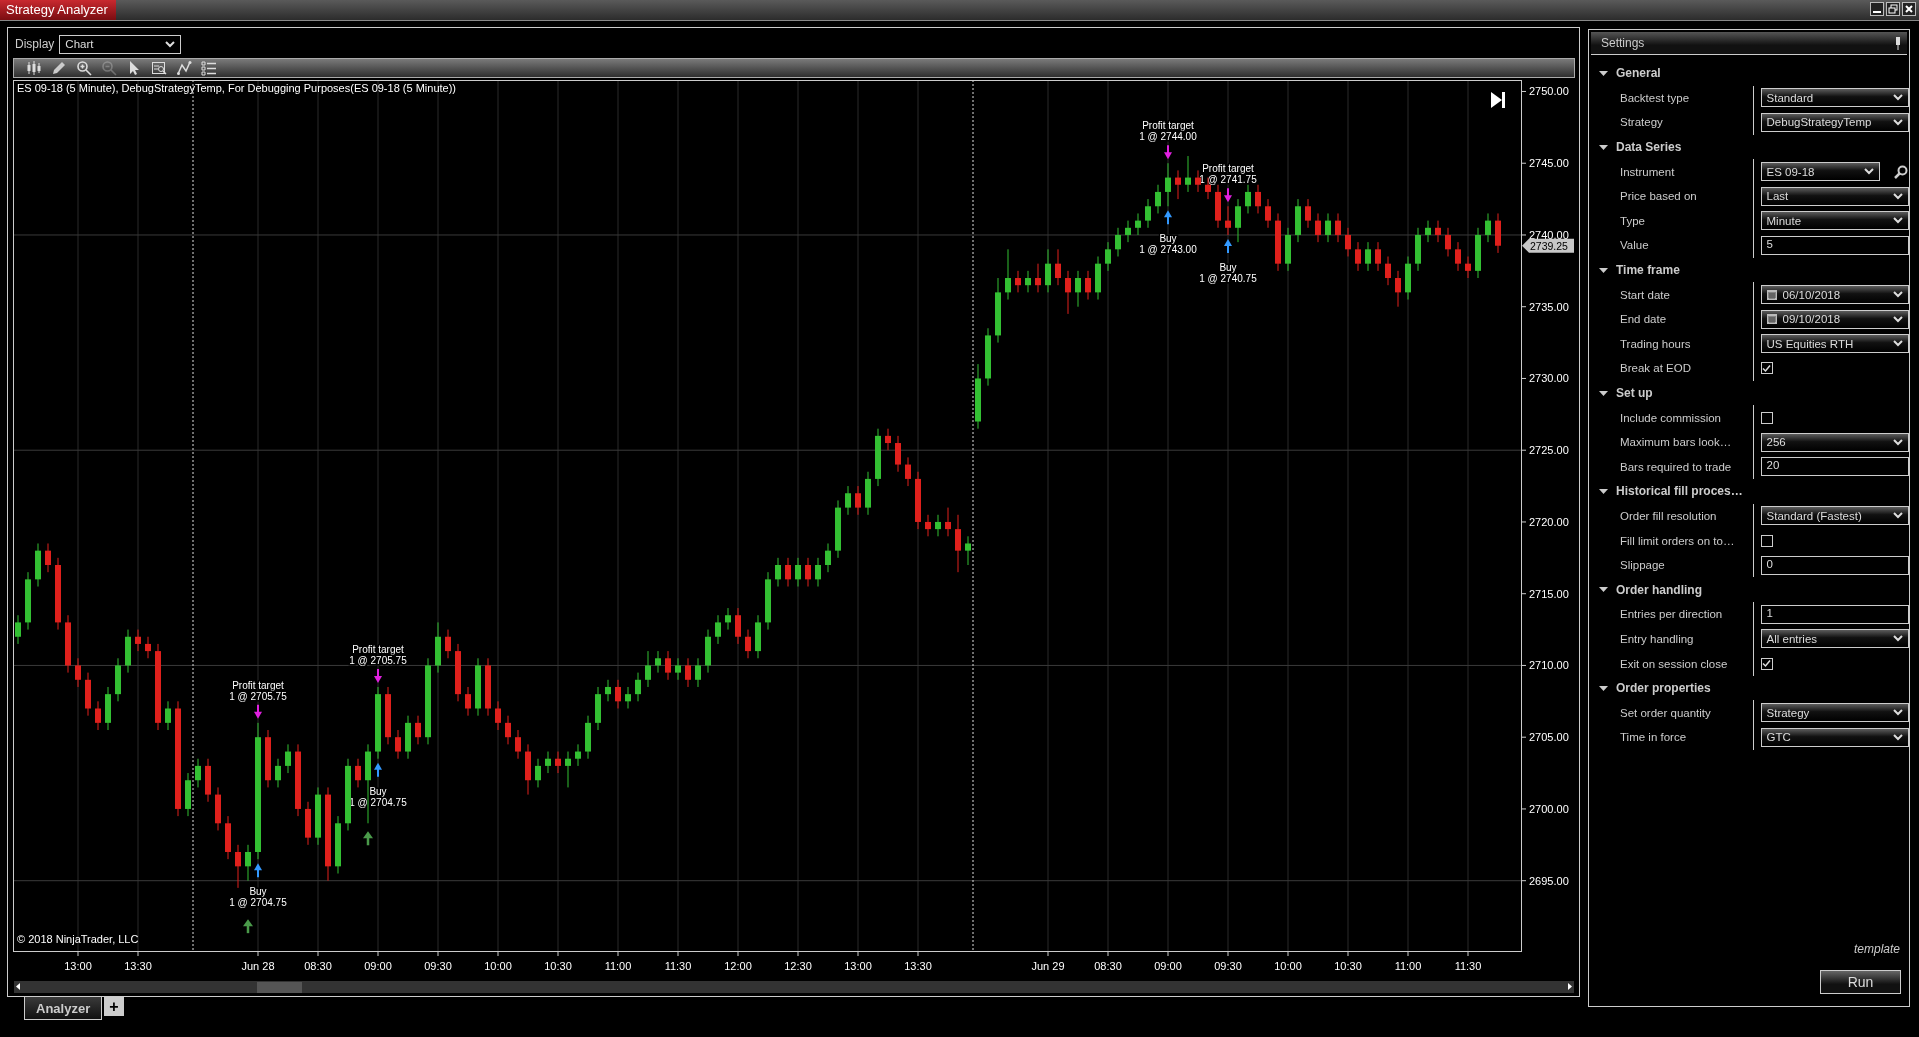 Image resolution: width=1919 pixels, height=1037 pixels. What do you see at coordinates (1834, 344) in the screenshot?
I see `dropdown: US Equities RTH` at bounding box center [1834, 344].